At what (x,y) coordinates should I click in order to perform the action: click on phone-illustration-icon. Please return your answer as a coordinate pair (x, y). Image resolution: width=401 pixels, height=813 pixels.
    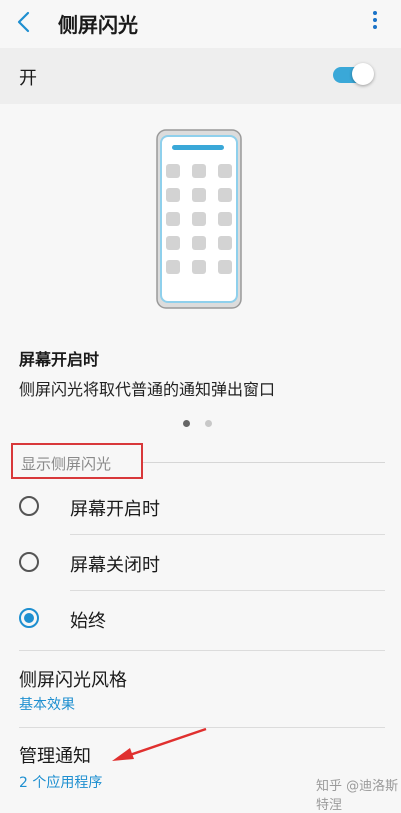
    Looking at the image, I should click on (199, 219).